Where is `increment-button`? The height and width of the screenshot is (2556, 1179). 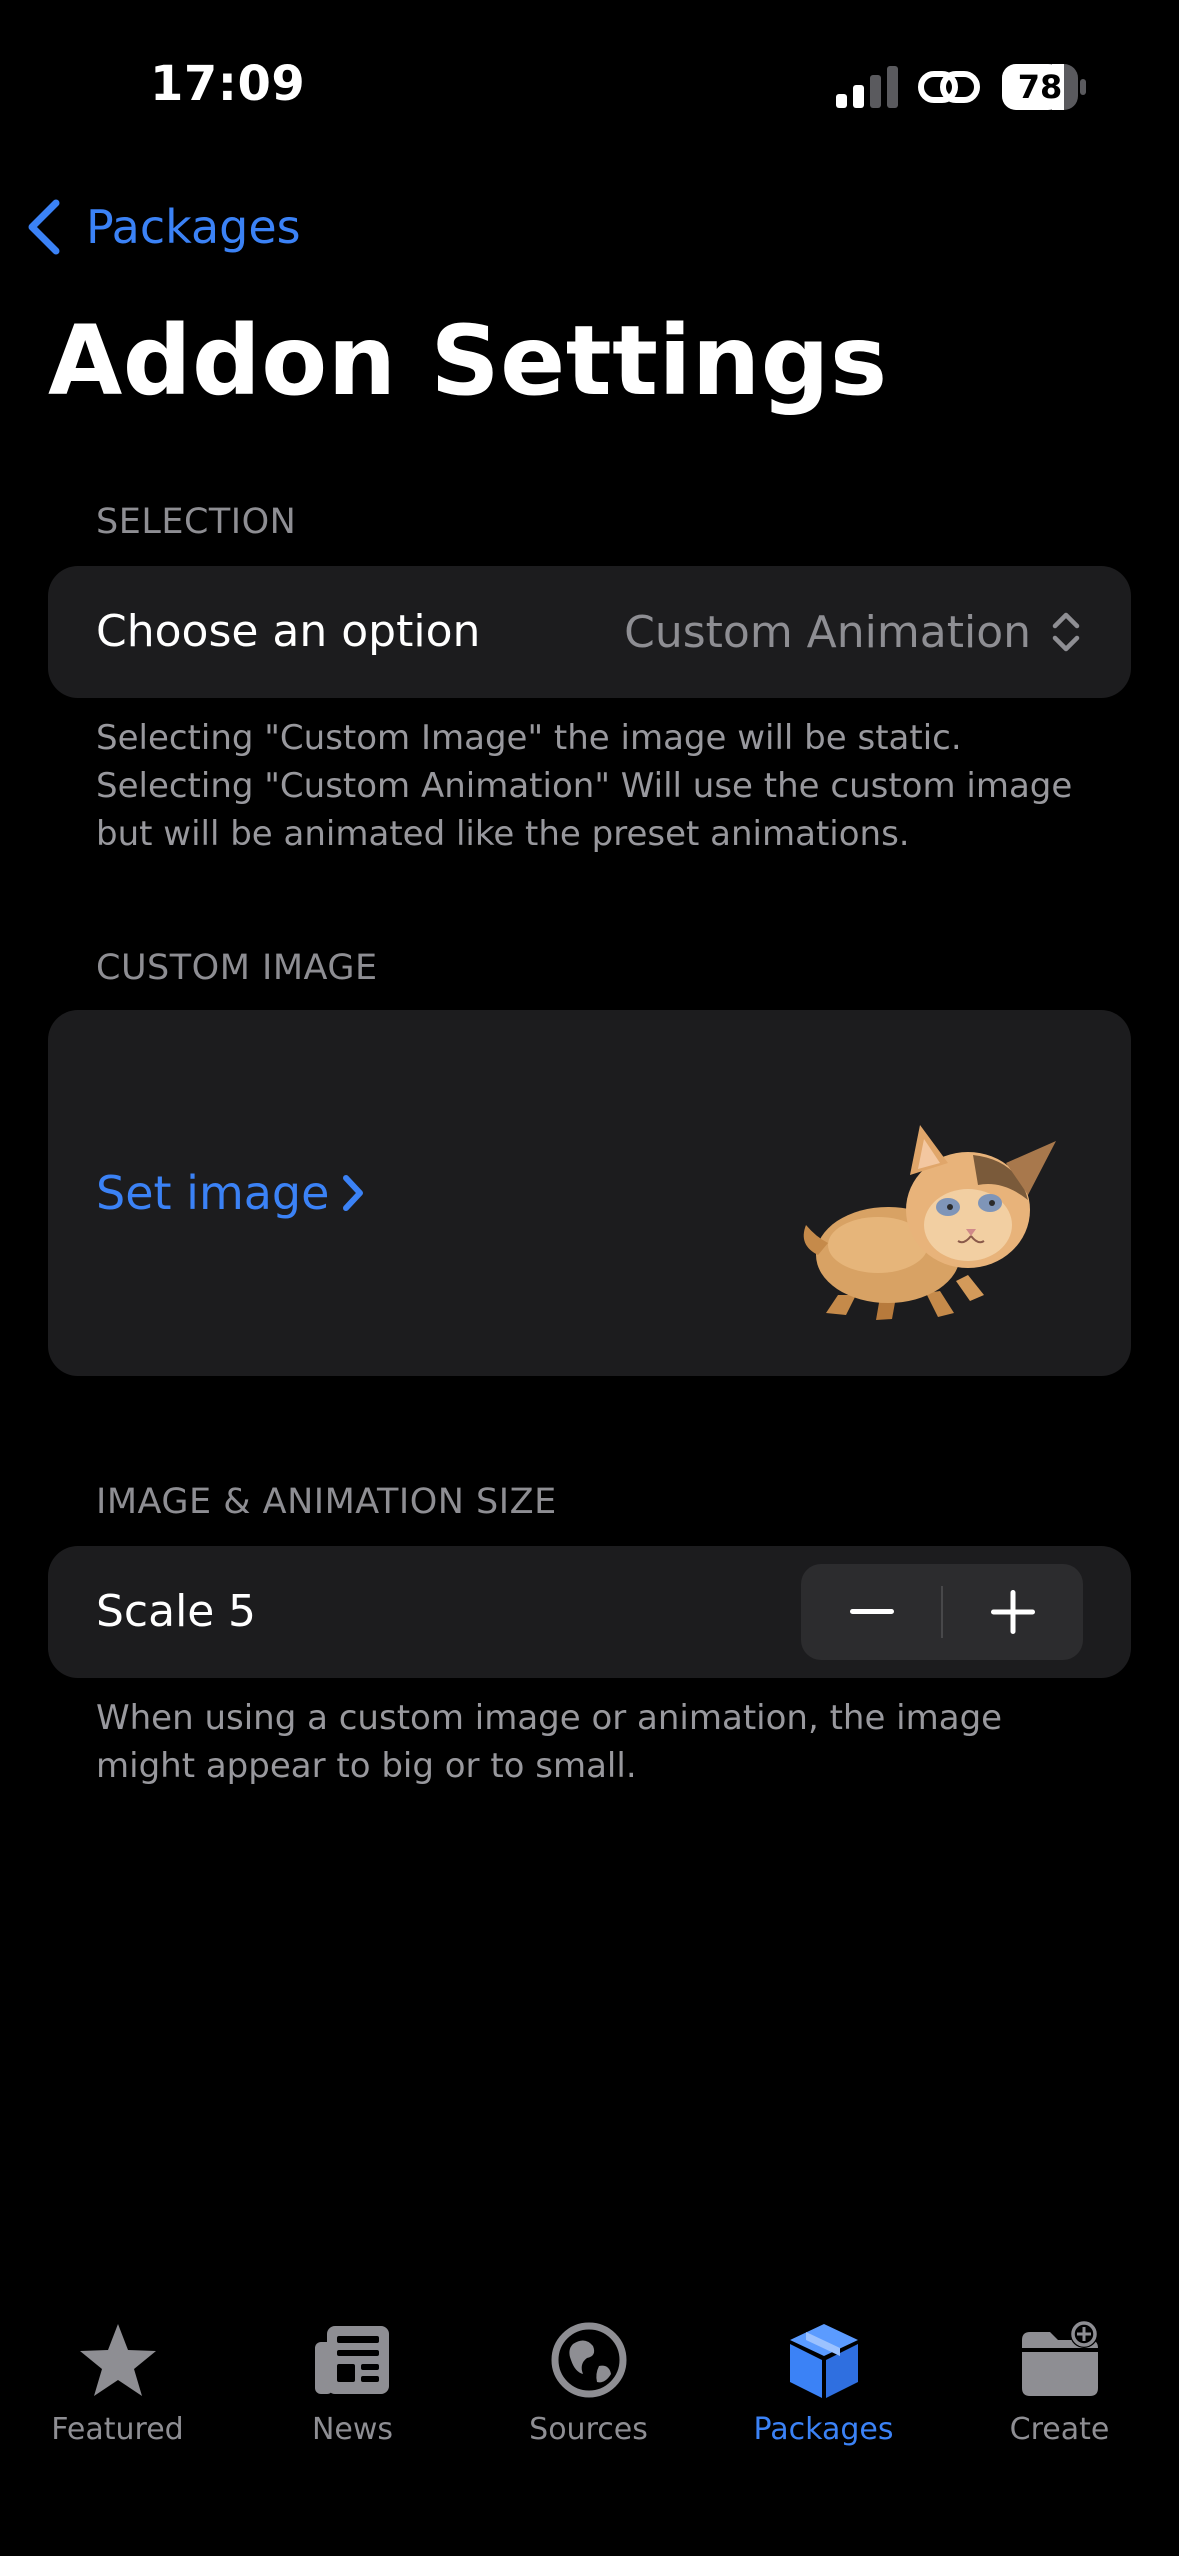 increment-button is located at coordinates (1012, 1612).